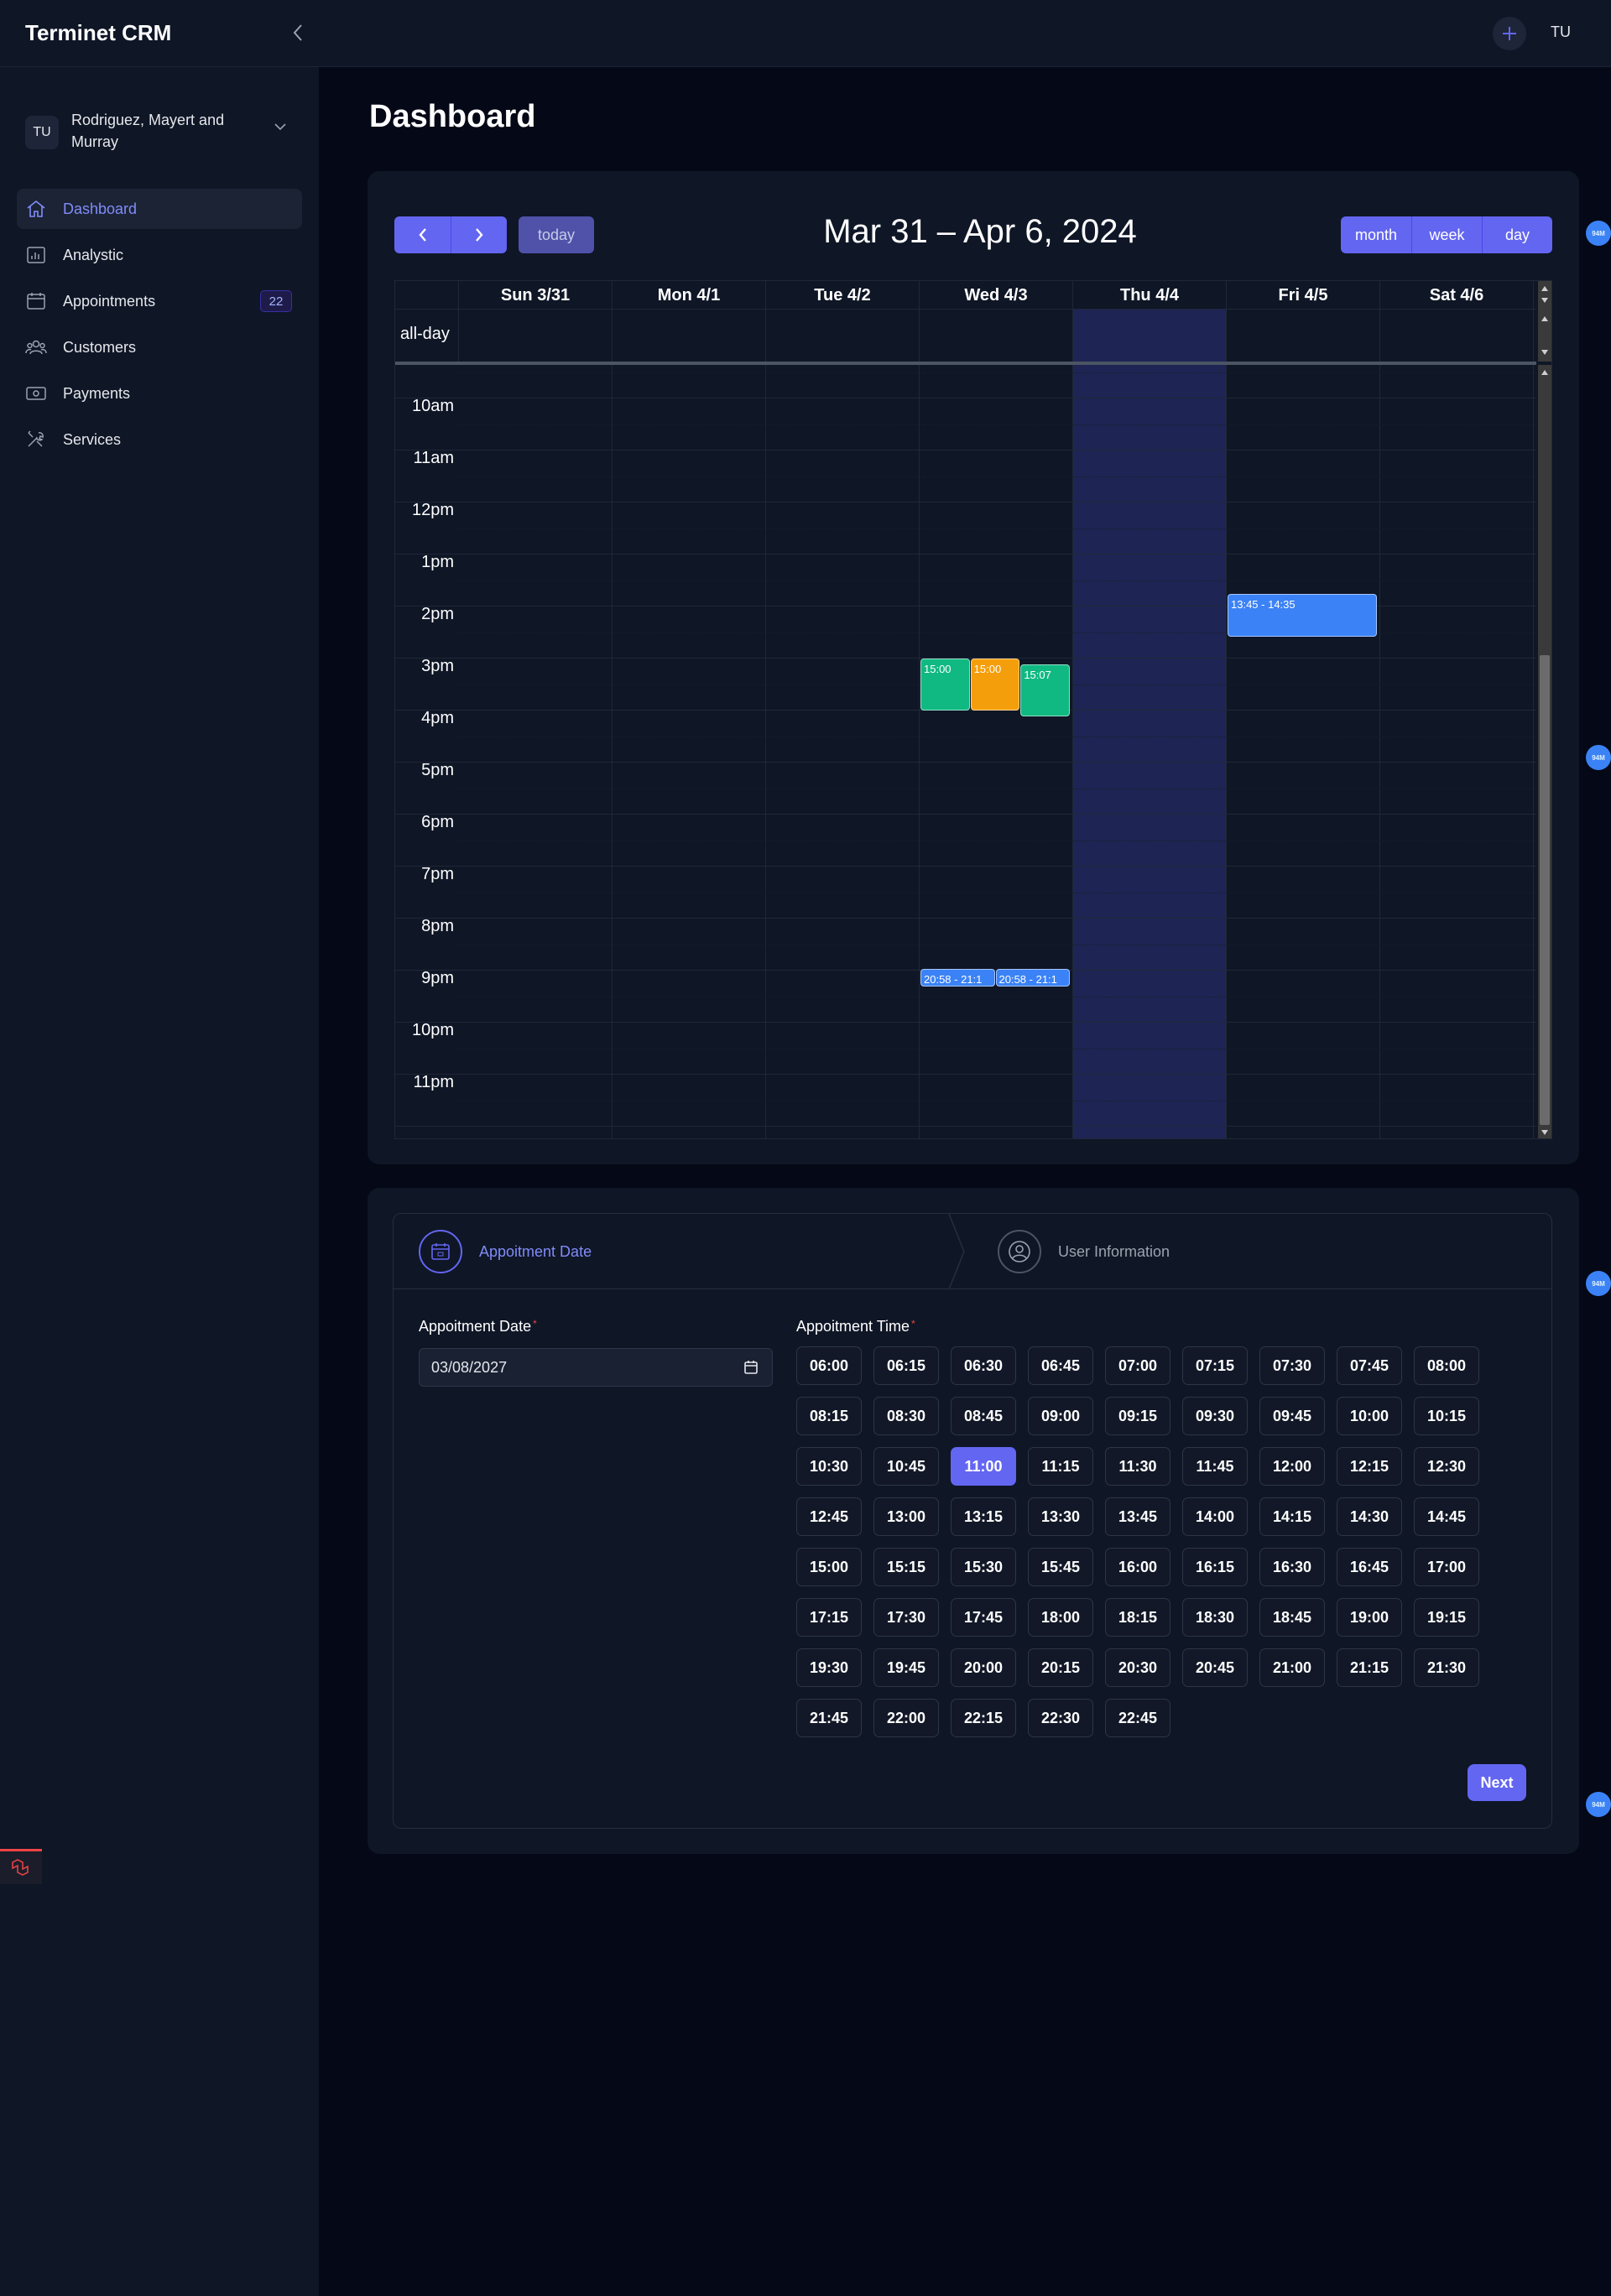 The image size is (1611, 2296). What do you see at coordinates (906, 1617) in the screenshot?
I see `time-slot: 17:30` at bounding box center [906, 1617].